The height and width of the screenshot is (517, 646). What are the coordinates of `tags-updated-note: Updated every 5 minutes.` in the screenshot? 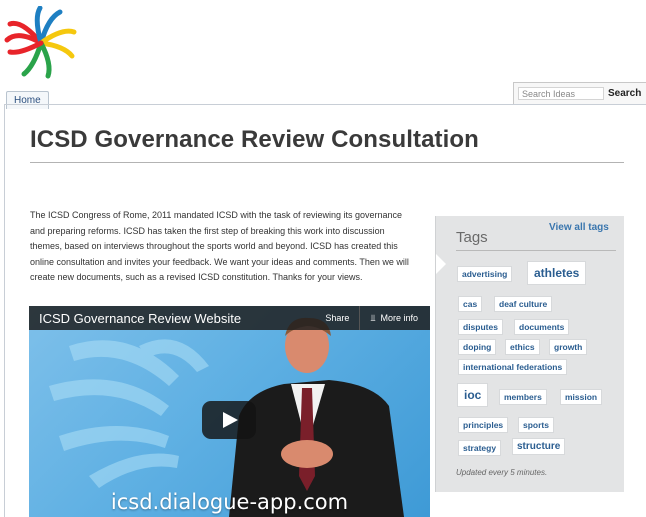 It's located at (502, 472).